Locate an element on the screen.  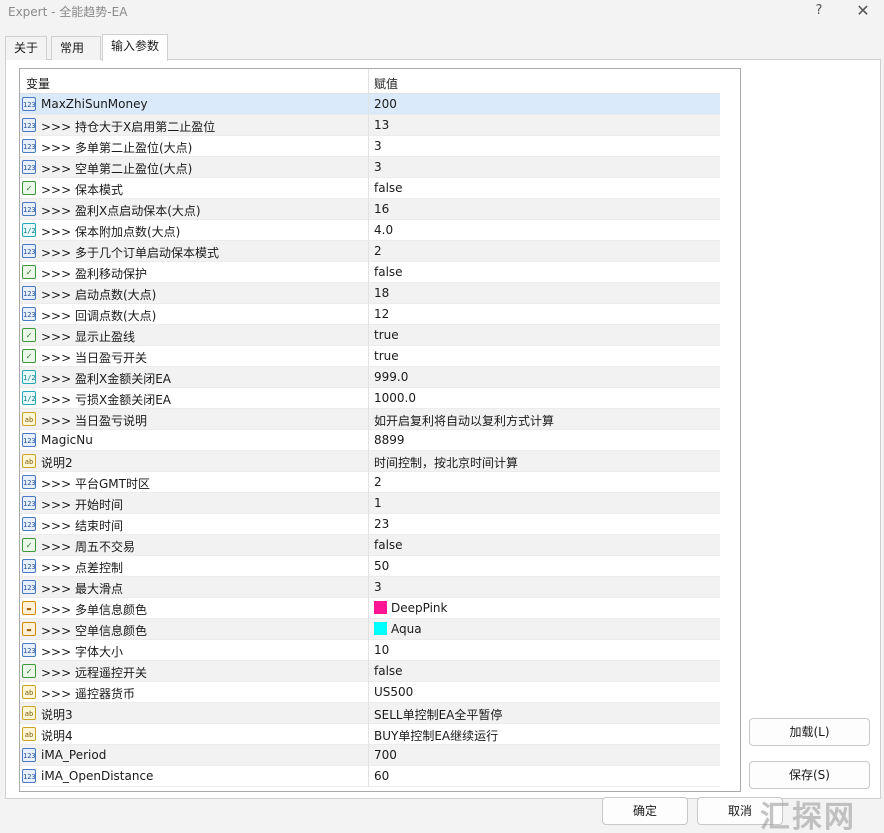
parameter-name: >>> 远程遥控开关 is located at coordinates (94, 673).